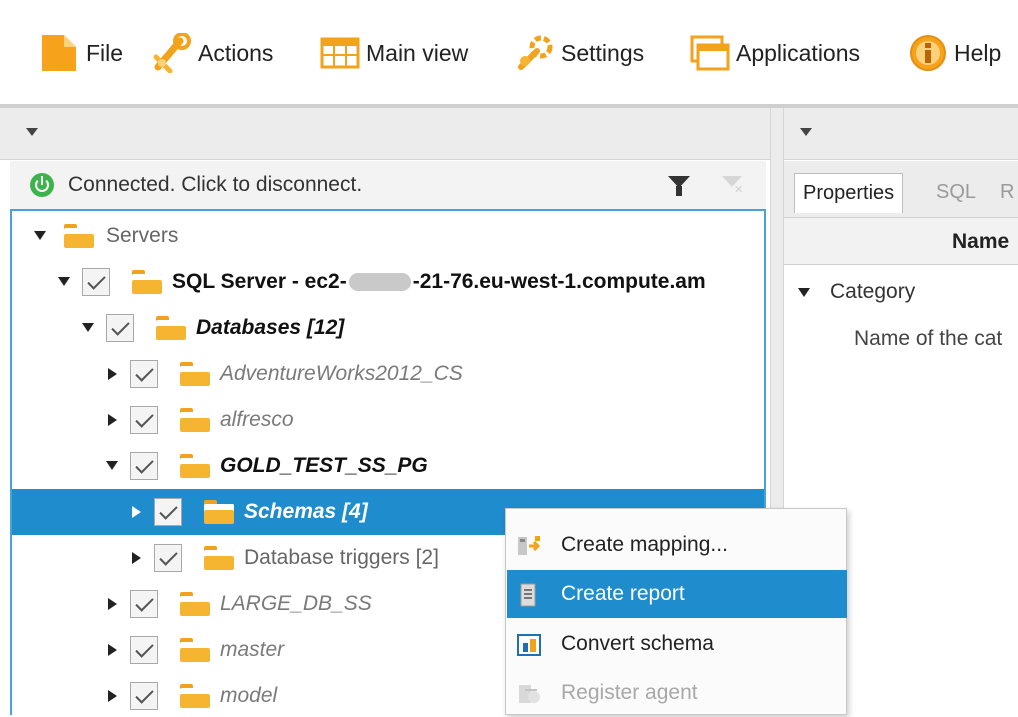 This screenshot has width=1018, height=717. Describe the element at coordinates (1005, 193) in the screenshot. I see `tab-r: R` at that location.